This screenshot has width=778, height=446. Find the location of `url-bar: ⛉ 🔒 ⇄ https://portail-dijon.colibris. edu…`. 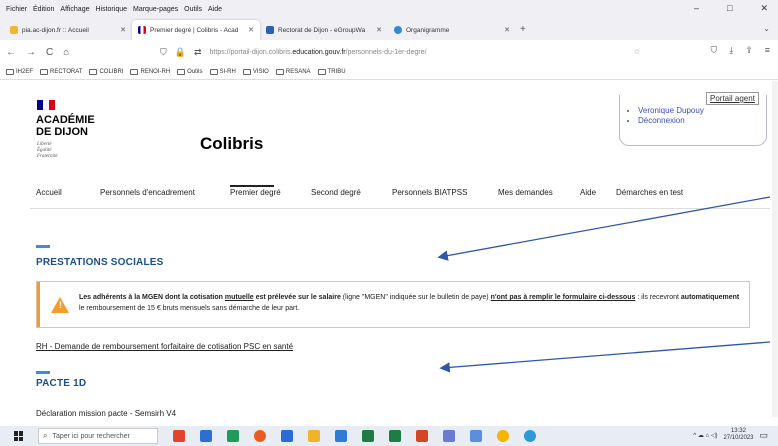

url-bar: ⛉ 🔒 ⇄ https://portail-dijon.colibris. edu… is located at coordinates (400, 52).